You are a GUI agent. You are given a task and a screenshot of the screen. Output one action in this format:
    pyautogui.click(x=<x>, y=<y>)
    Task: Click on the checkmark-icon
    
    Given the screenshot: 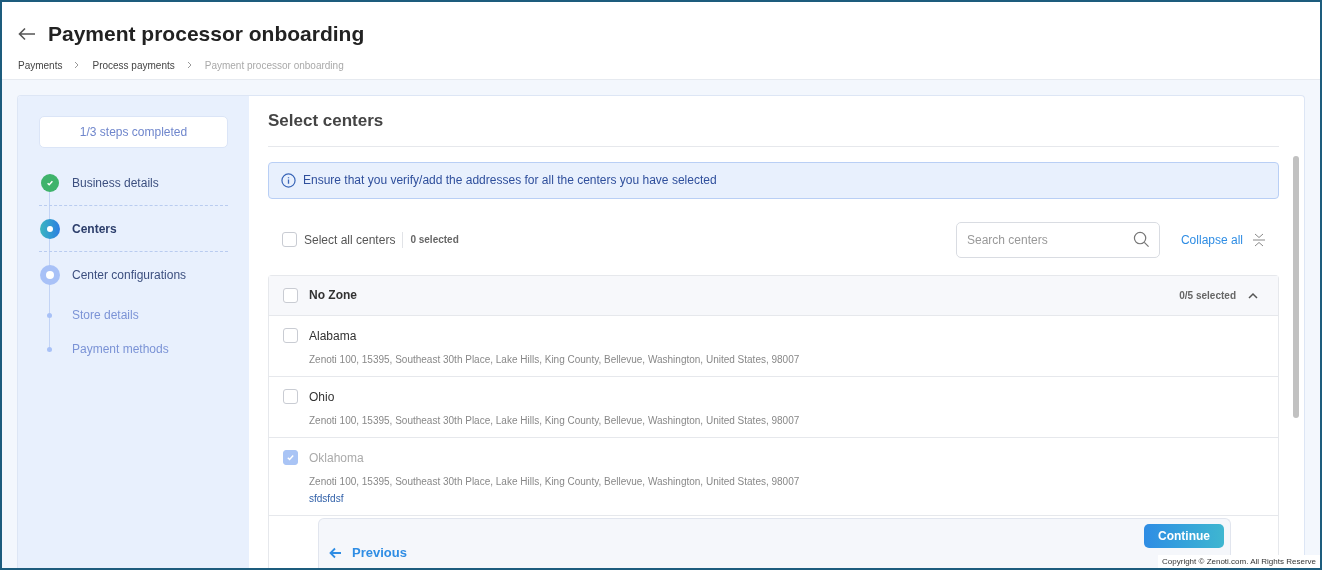 What is the action you would take?
    pyautogui.click(x=290, y=457)
    